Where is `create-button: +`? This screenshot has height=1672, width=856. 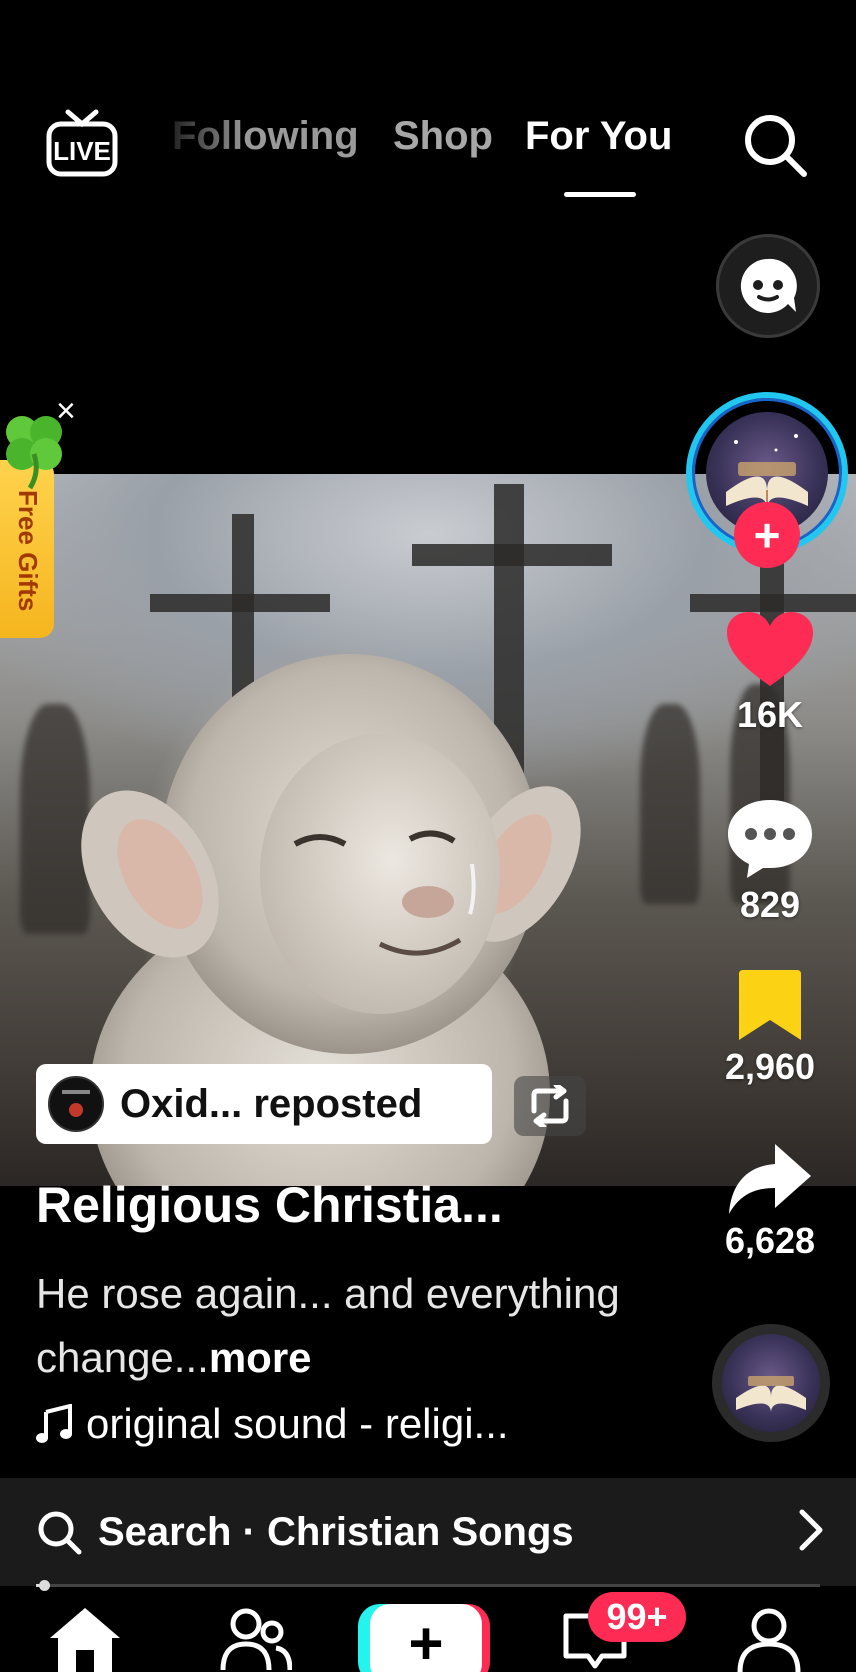
create-button: + is located at coordinates (424, 1638).